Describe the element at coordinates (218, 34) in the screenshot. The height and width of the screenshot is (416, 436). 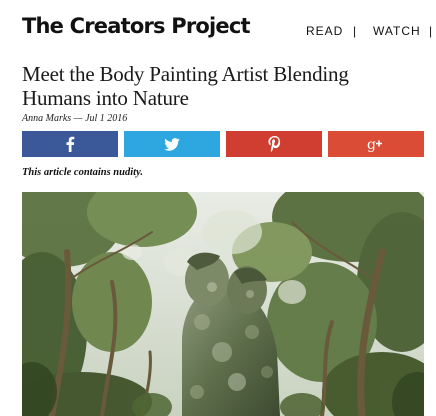
I see `top-nav: READ | WATCH |` at that location.